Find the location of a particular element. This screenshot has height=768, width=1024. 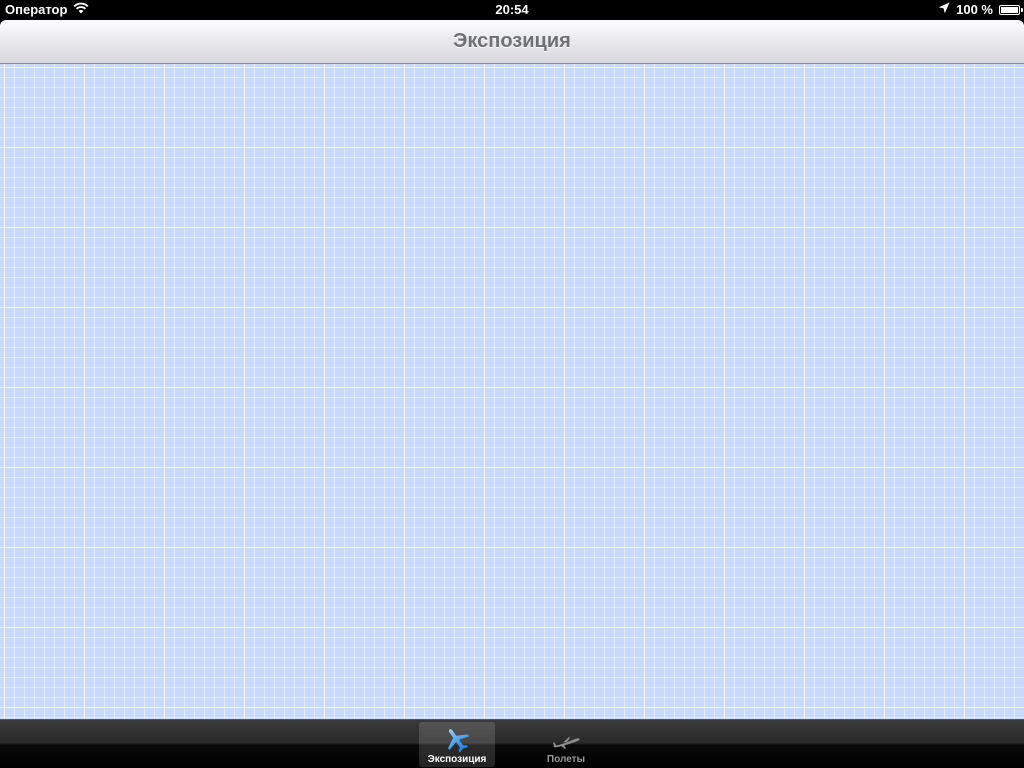

status-time: 20:54 is located at coordinates (512, 9).